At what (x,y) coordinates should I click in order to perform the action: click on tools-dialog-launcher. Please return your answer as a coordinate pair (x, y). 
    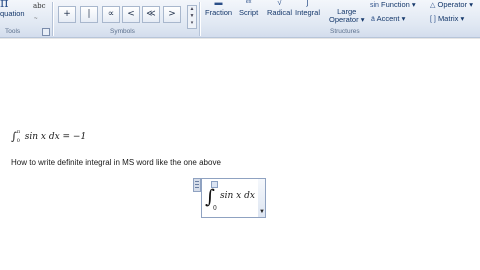
    Looking at the image, I should click on (46, 32).